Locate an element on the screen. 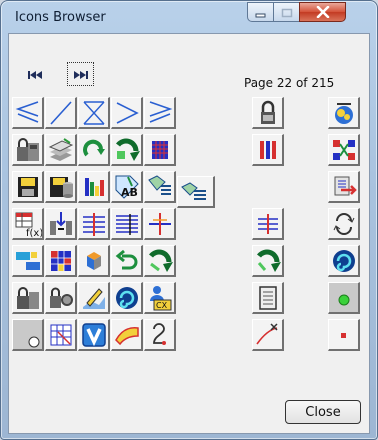  green-undo-icon is located at coordinates (268, 261).